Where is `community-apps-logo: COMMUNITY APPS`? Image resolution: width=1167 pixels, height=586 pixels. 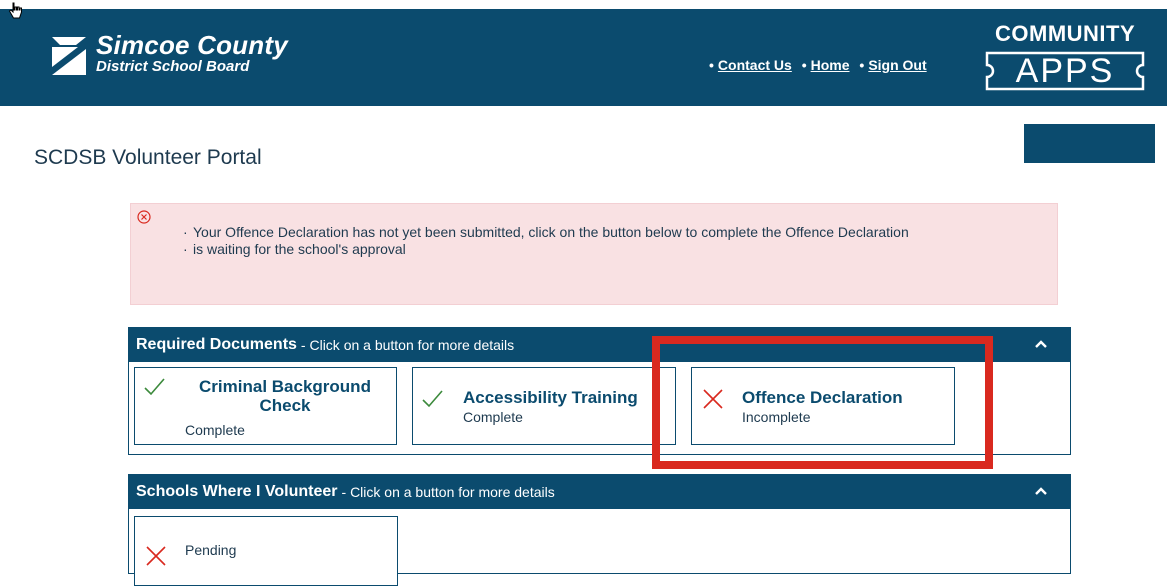 community-apps-logo: COMMUNITY APPS is located at coordinates (1070, 58).